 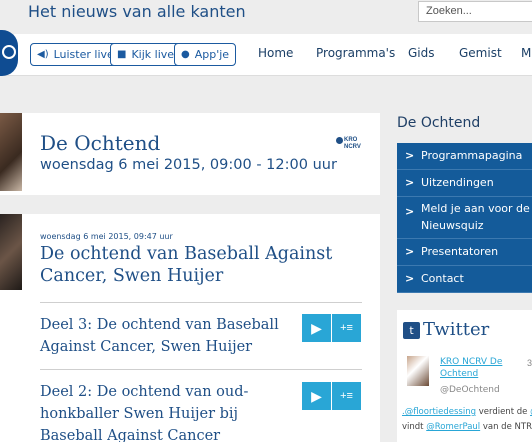 What do you see at coordinates (475, 368) in the screenshot?
I see `twitter-account-name: KRO NCRV De Ochtend` at bounding box center [475, 368].